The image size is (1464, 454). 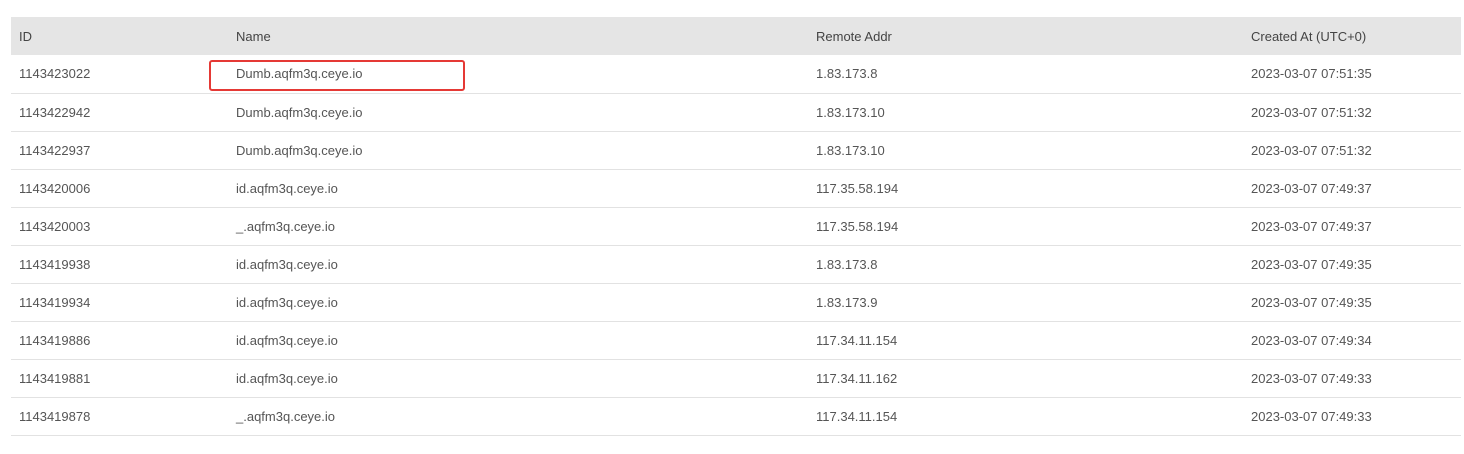 I want to click on table-header: ID Name Remote Addr Created At (UTC+0), so click(x=736, y=36).